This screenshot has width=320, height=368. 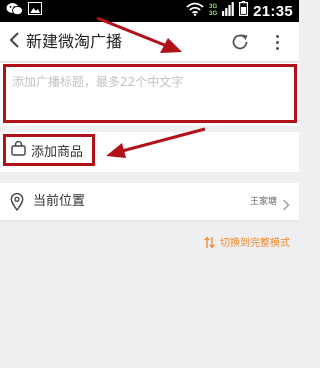 I want to click on battery-icon, so click(x=244, y=11).